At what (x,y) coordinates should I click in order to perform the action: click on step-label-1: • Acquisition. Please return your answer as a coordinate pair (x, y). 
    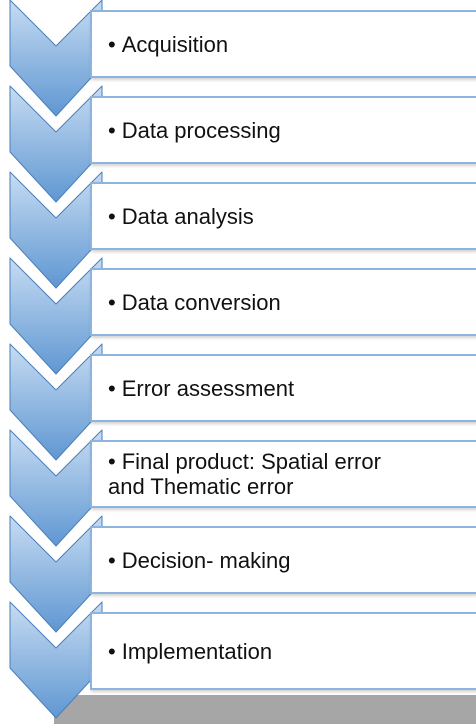
    Looking at the image, I should click on (168, 44).